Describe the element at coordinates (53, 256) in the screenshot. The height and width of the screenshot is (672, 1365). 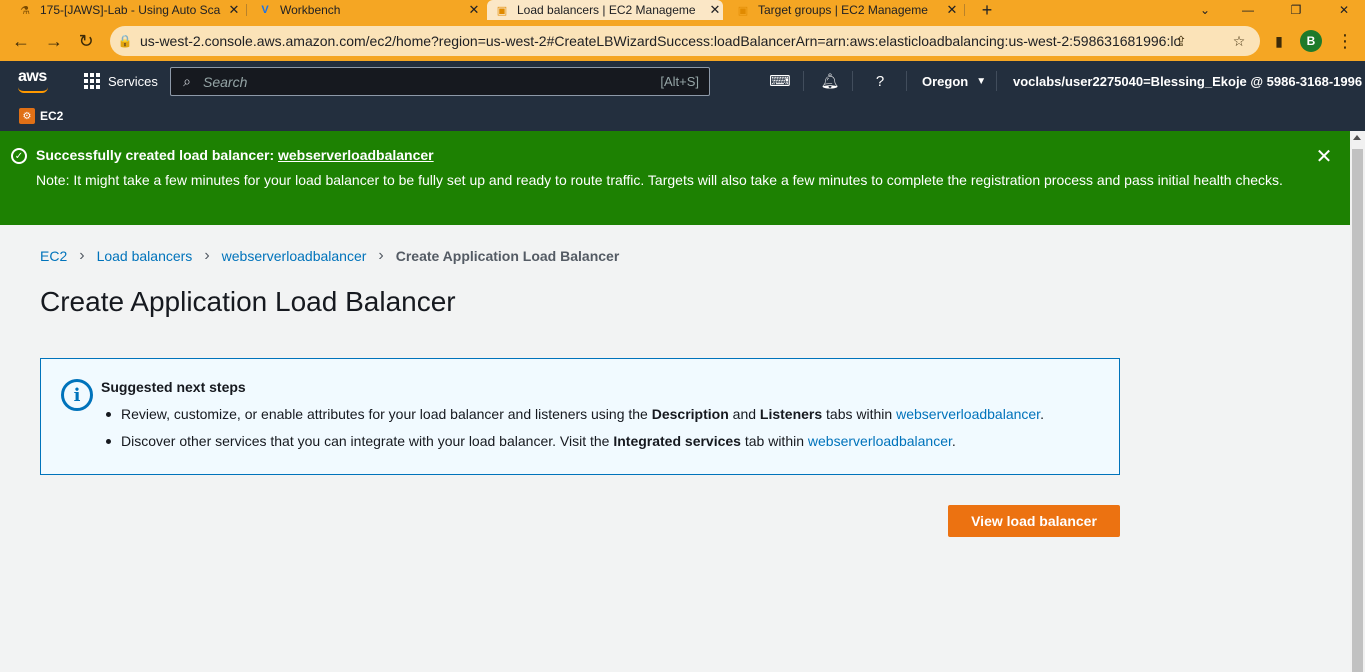
I see `breadcrumb-ec2: EC2` at that location.